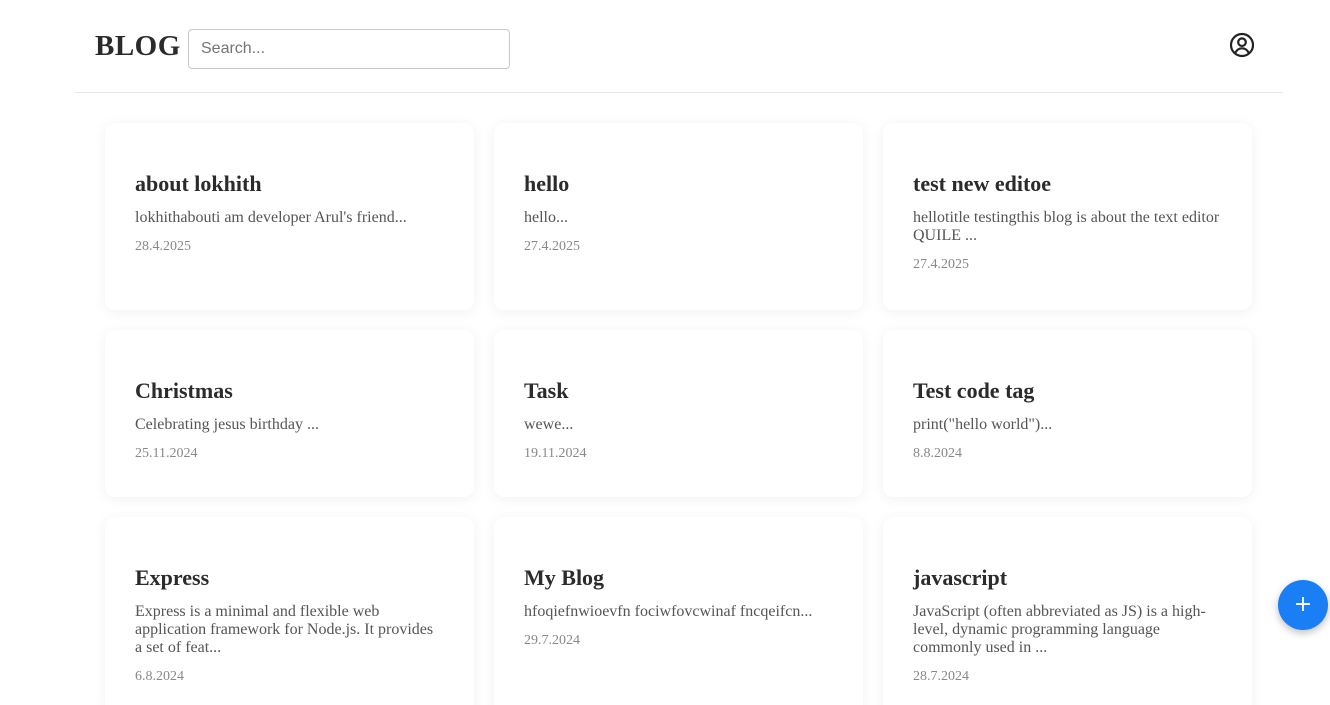 The image size is (1330, 705). What do you see at coordinates (172, 577) in the screenshot?
I see `post-title: Express` at bounding box center [172, 577].